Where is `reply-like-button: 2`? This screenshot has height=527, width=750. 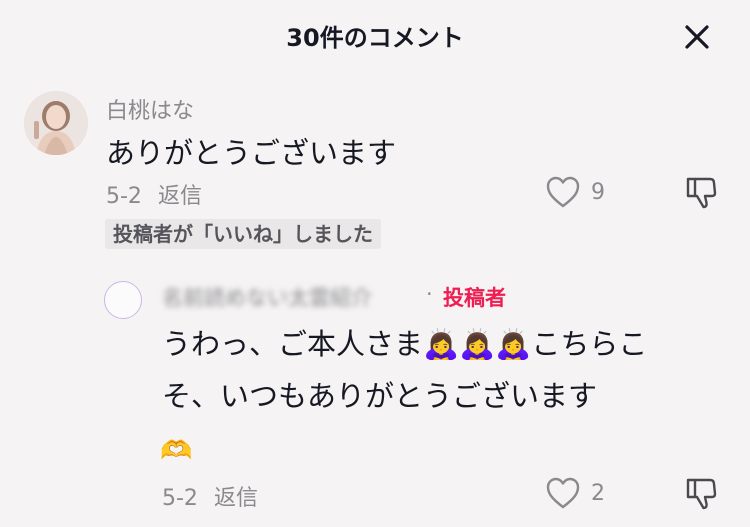
reply-like-button: 2 is located at coordinates (575, 493).